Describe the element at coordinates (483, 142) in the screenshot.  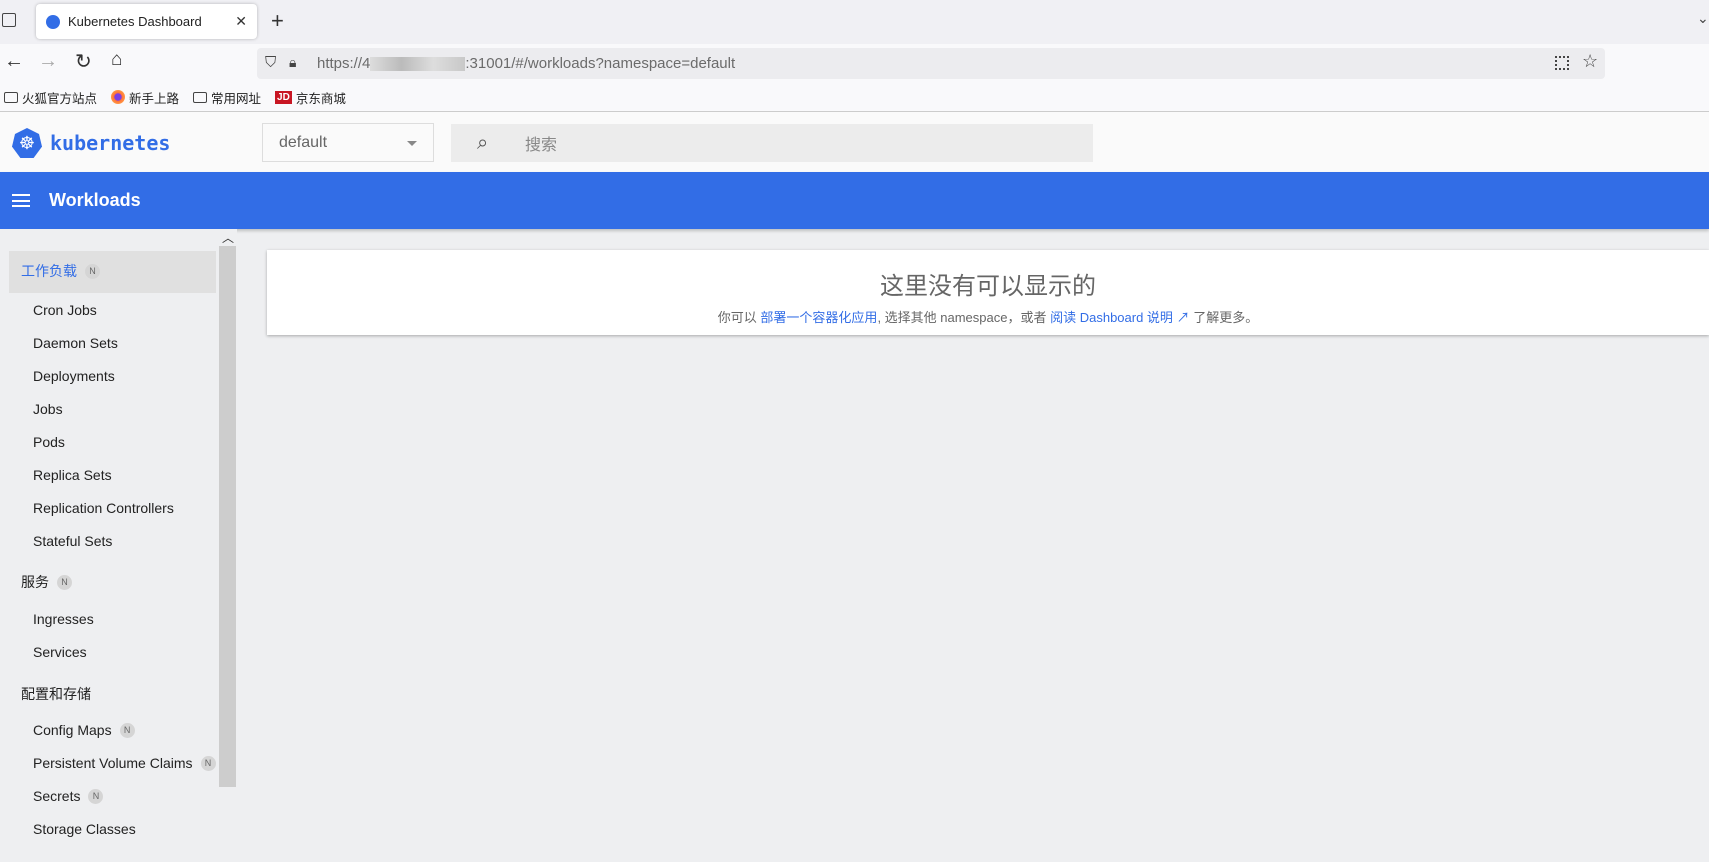
I see `search-icon: ⌕` at that location.